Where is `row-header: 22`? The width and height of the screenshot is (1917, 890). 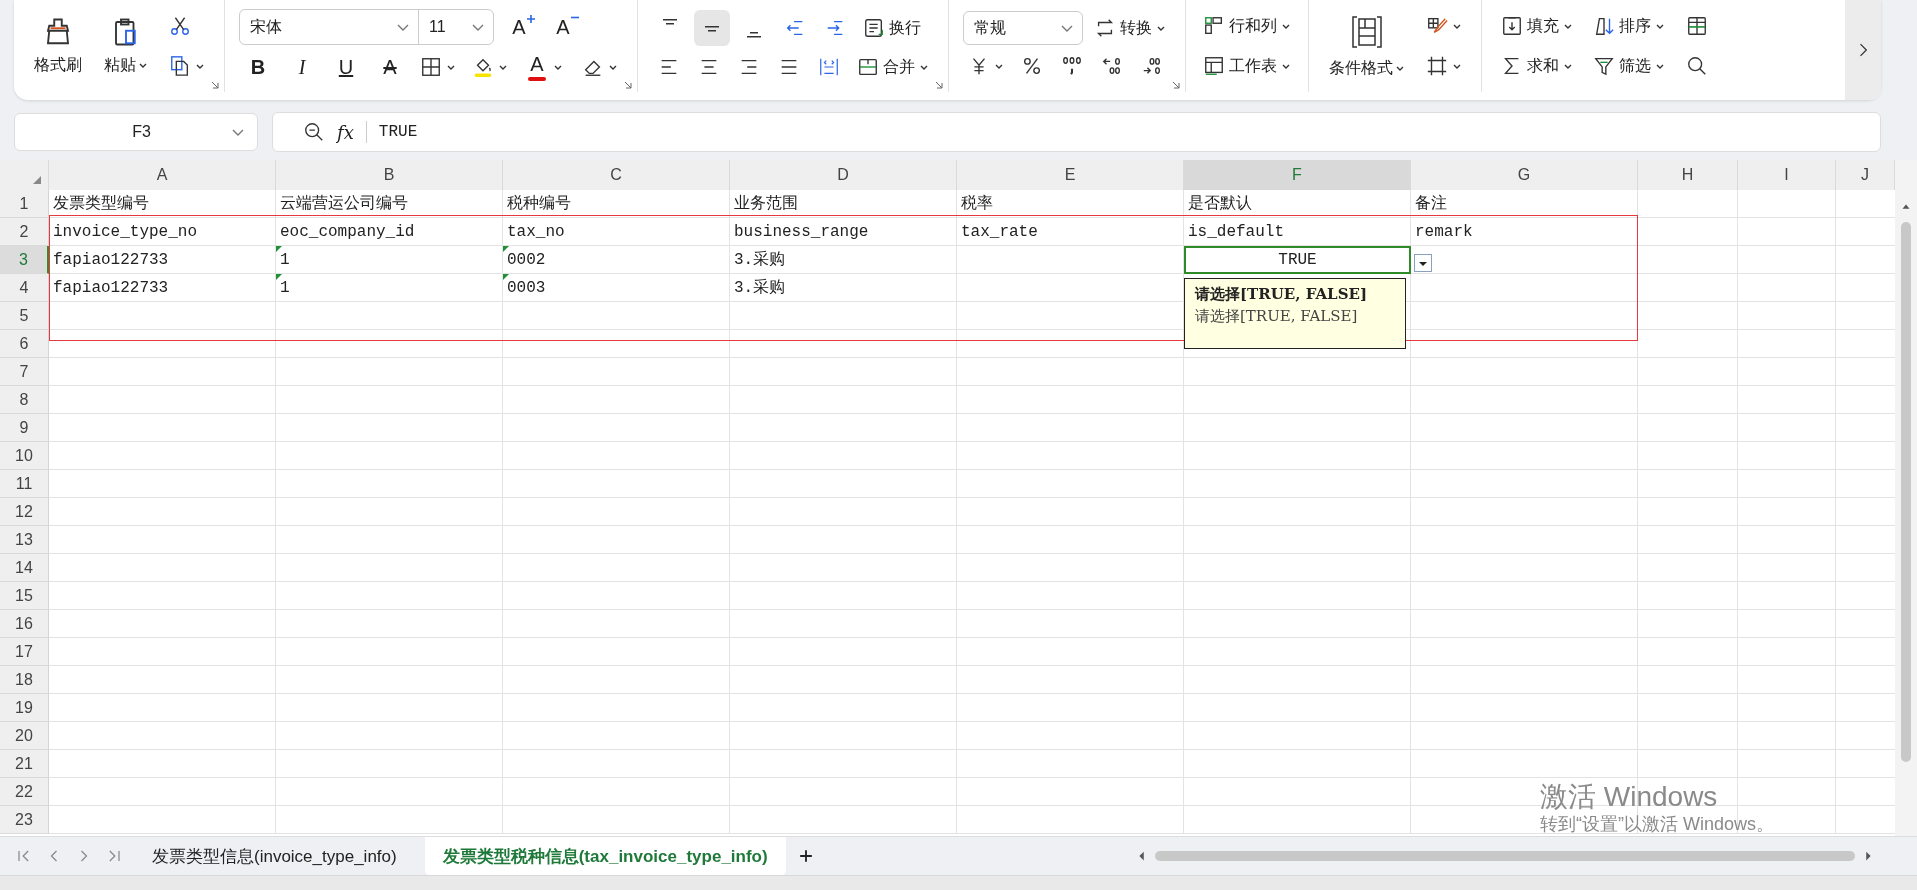 row-header: 22 is located at coordinates (24, 792).